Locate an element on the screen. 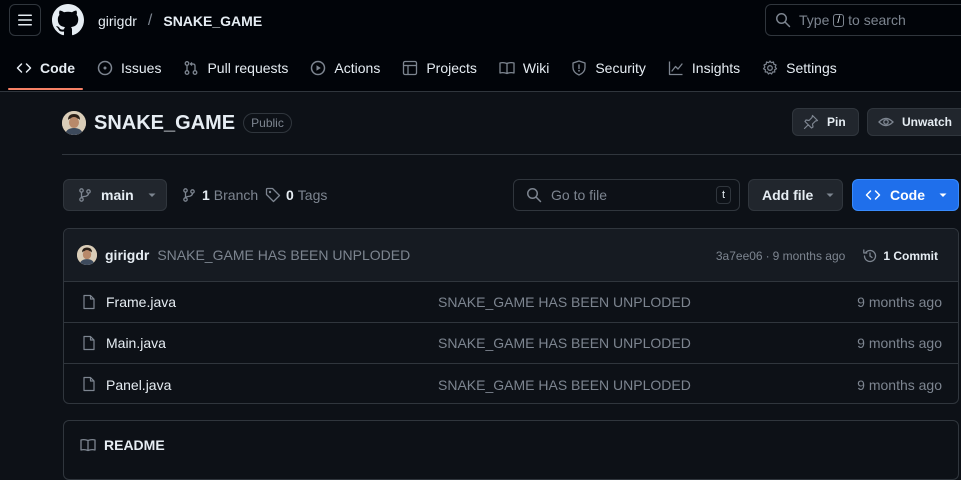  tab-settings-label: Settings is located at coordinates (811, 68).